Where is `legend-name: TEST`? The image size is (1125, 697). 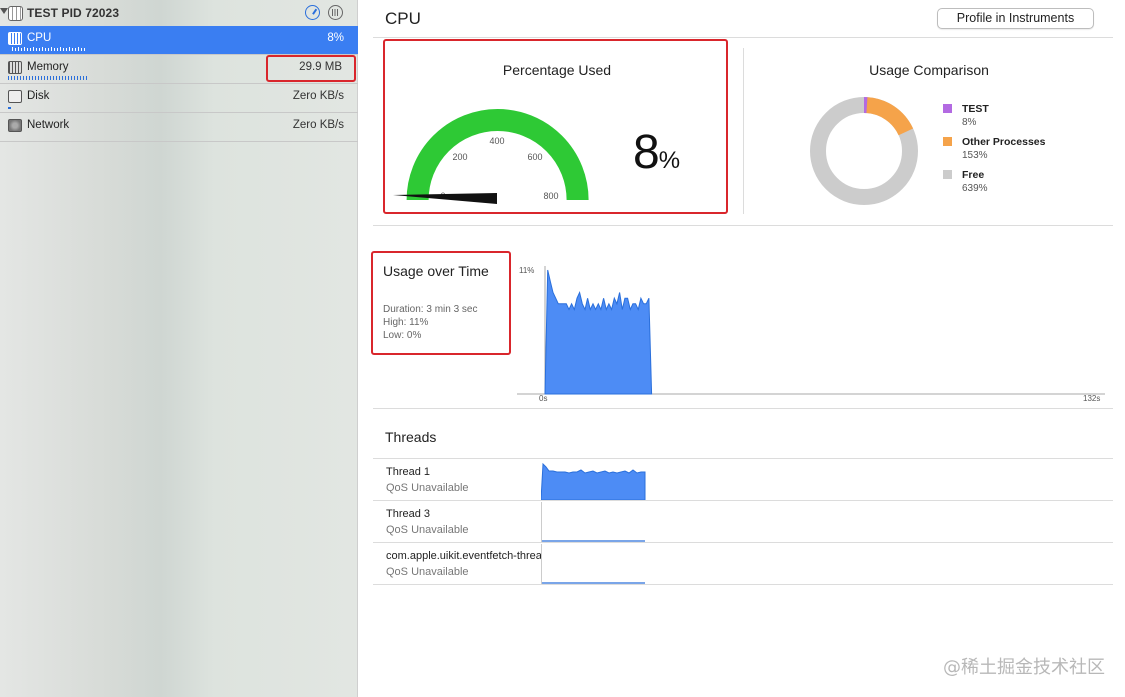 legend-name: TEST is located at coordinates (975, 109).